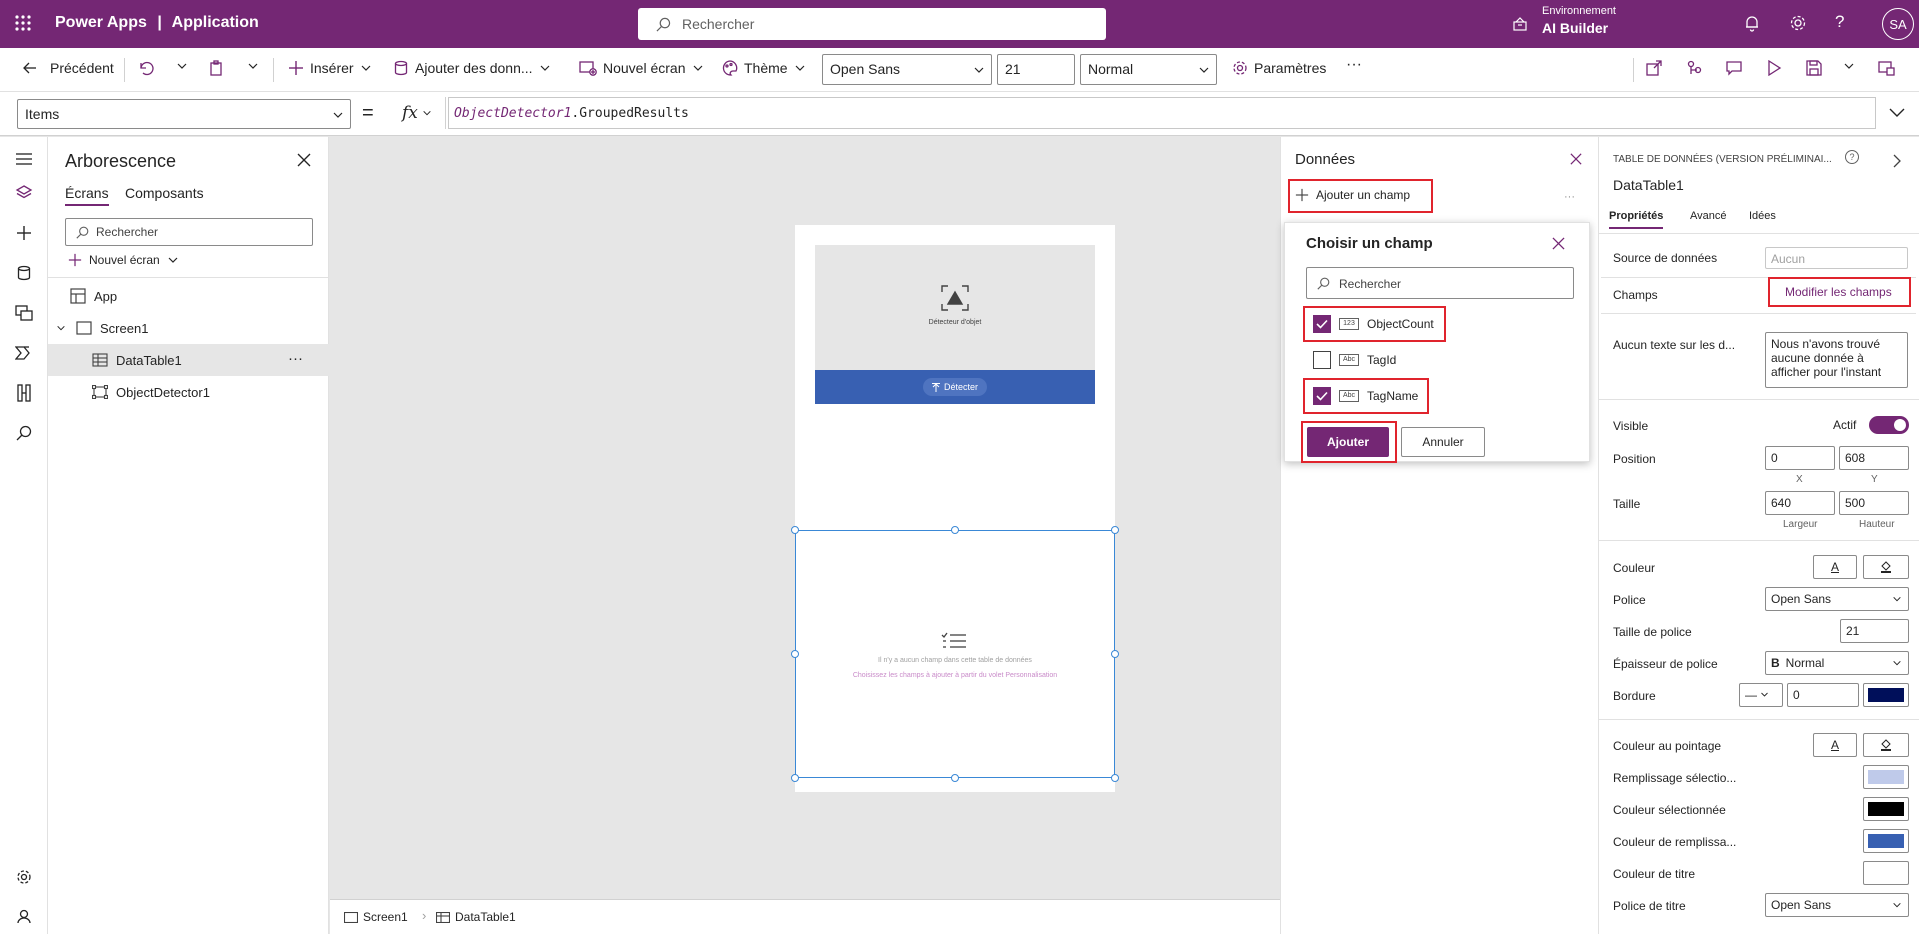  Describe the element at coordinates (1874, 458) in the screenshot. I see `position-y-input: 608` at that location.